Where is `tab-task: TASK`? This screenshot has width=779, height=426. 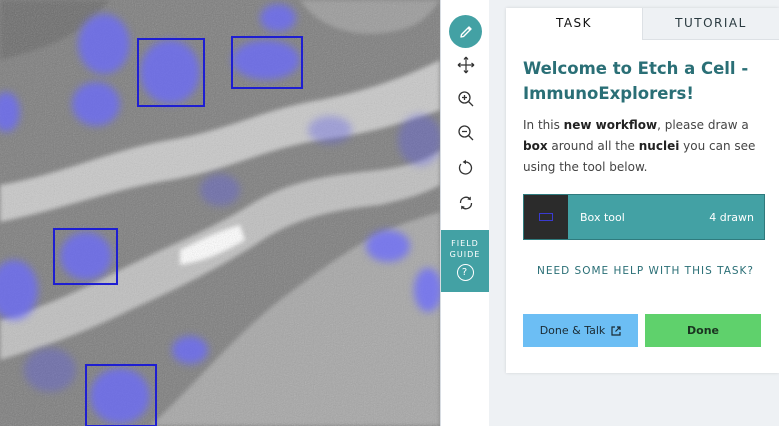
tab-task: TASK is located at coordinates (574, 24).